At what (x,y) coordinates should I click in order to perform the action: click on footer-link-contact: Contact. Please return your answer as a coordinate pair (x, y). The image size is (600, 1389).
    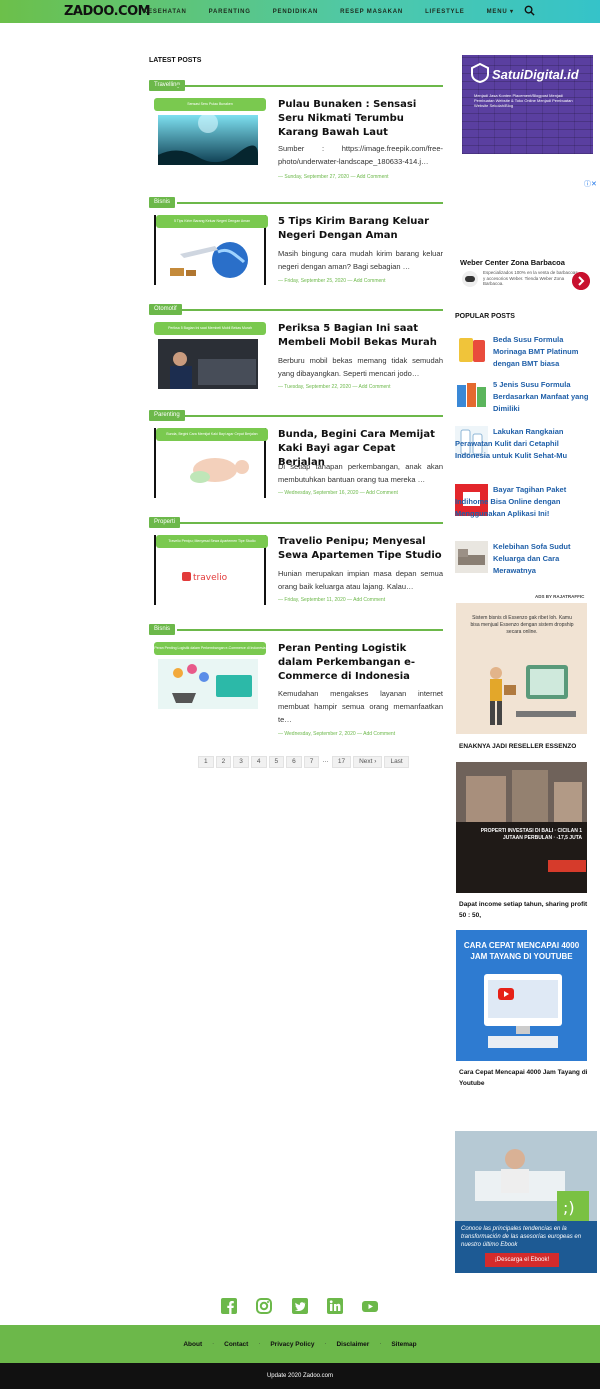
    Looking at the image, I should click on (236, 1344).